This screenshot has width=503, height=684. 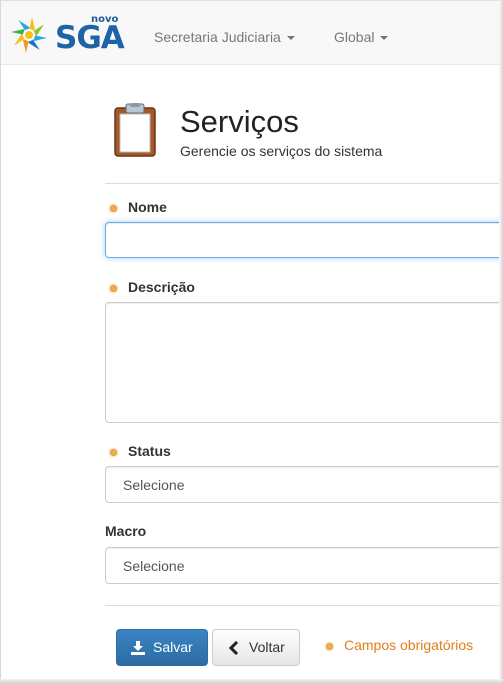 What do you see at coordinates (173, 647) in the screenshot?
I see `save-button-label: Salvar` at bounding box center [173, 647].